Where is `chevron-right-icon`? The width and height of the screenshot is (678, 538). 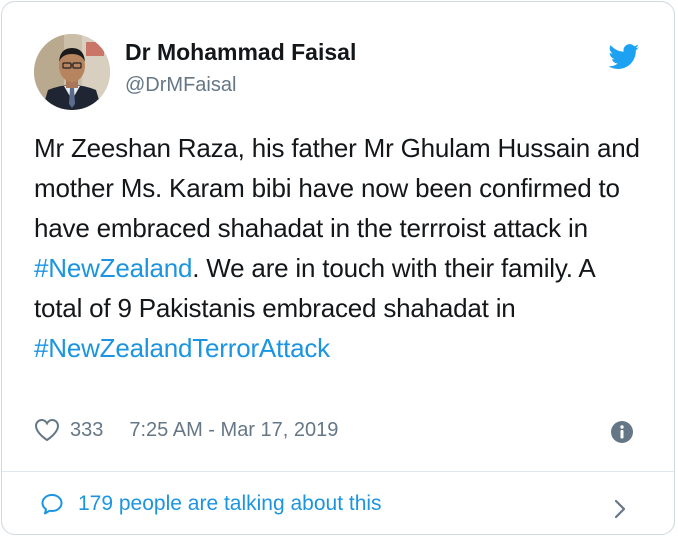
chevron-right-icon is located at coordinates (620, 509).